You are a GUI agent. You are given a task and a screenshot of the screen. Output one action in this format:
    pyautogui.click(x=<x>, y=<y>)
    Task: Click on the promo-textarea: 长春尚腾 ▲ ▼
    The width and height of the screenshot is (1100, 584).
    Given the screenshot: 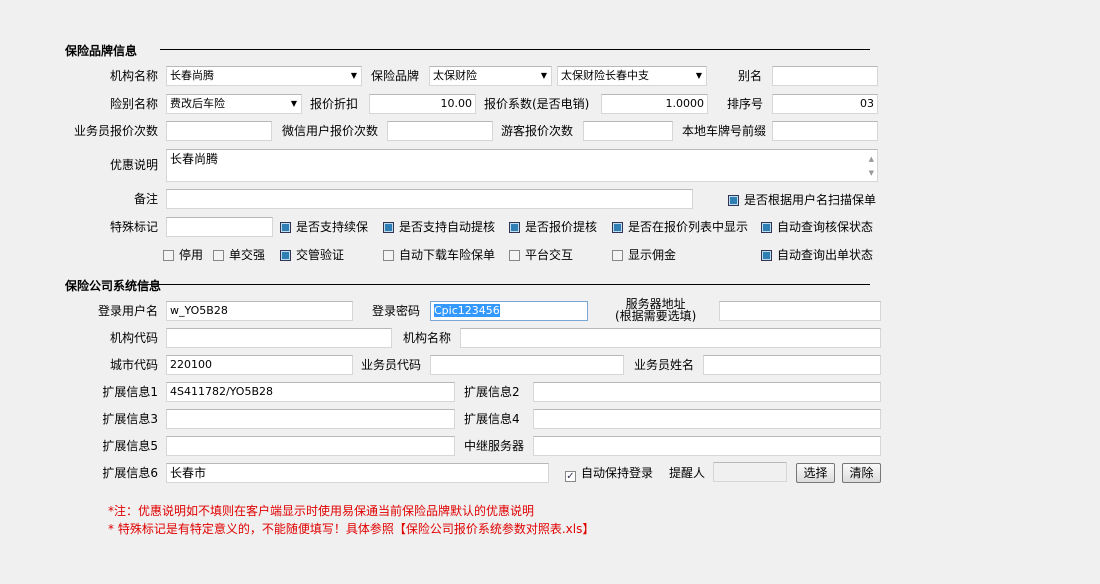 What is the action you would take?
    pyautogui.click(x=522, y=165)
    